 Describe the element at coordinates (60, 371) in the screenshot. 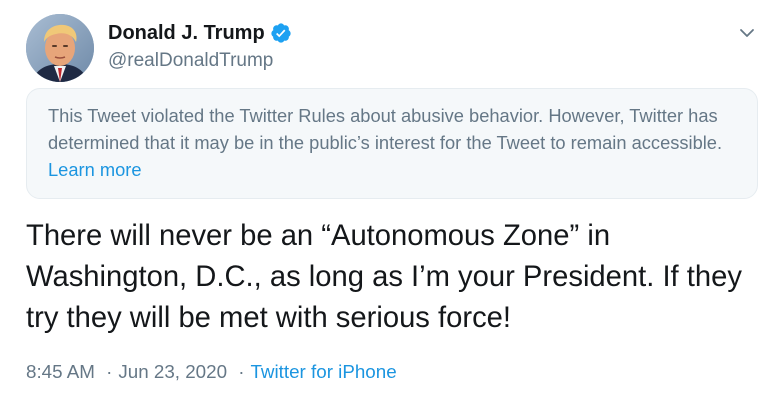

I see `tweet-time: 8:45 AM` at that location.